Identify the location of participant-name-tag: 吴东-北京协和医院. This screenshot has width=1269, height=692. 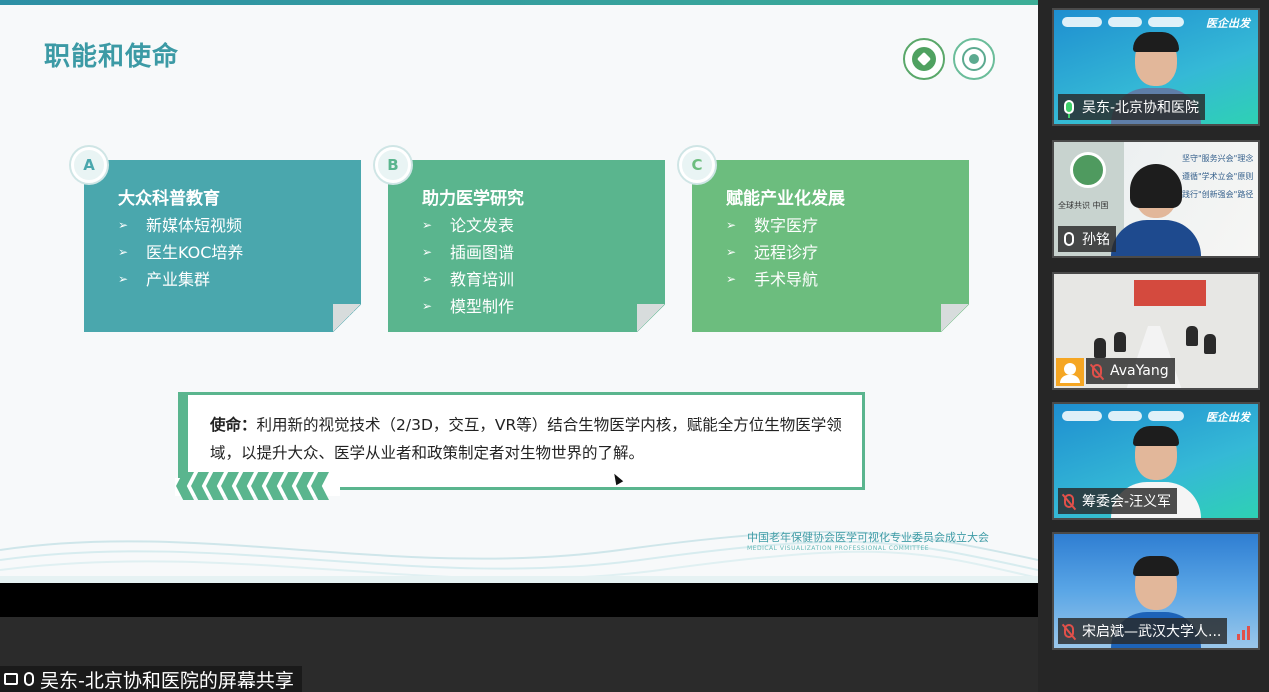
(1132, 107).